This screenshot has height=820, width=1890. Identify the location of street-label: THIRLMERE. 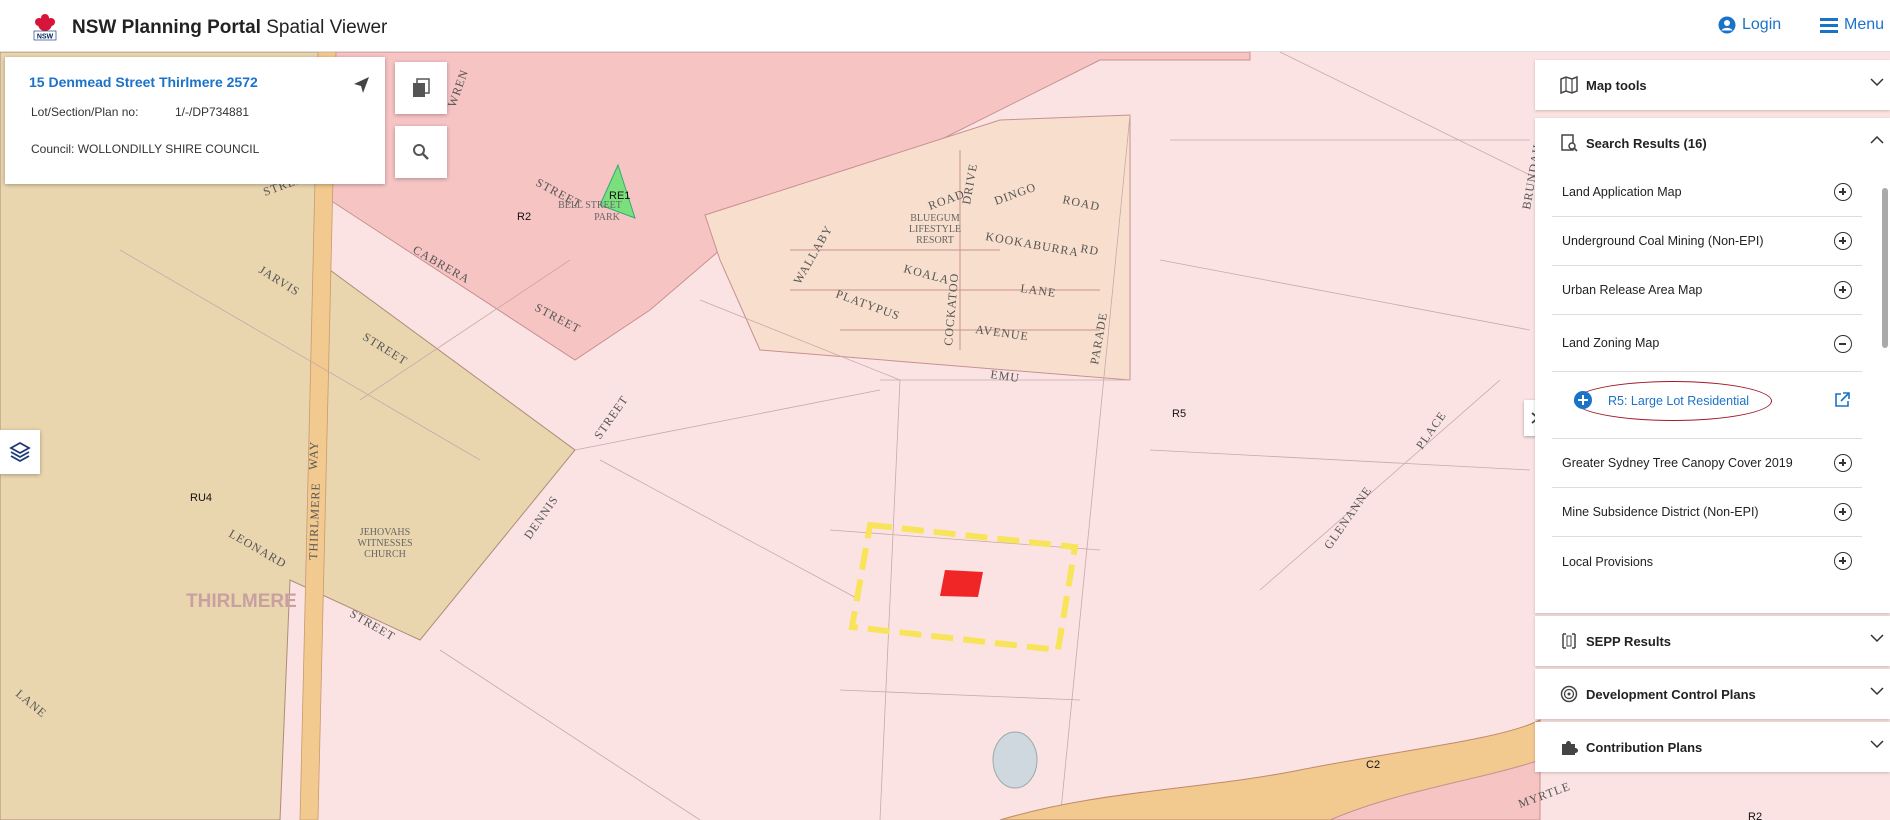
(314, 521).